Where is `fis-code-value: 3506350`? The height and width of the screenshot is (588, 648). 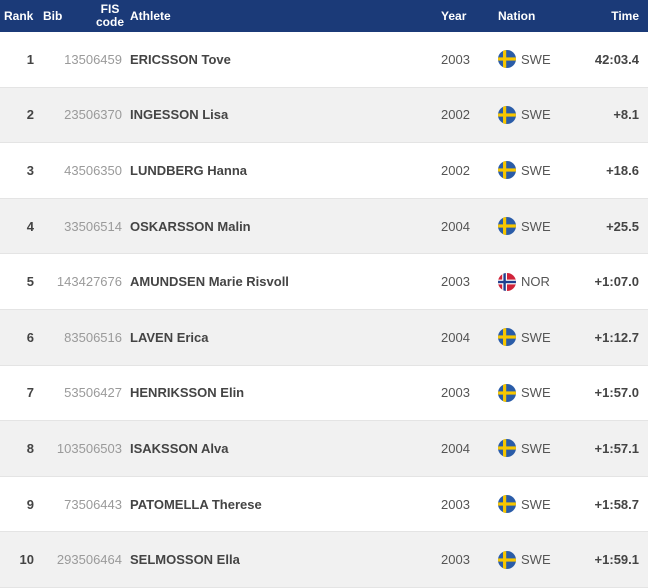
fis-code-value: 3506350 is located at coordinates (96, 170).